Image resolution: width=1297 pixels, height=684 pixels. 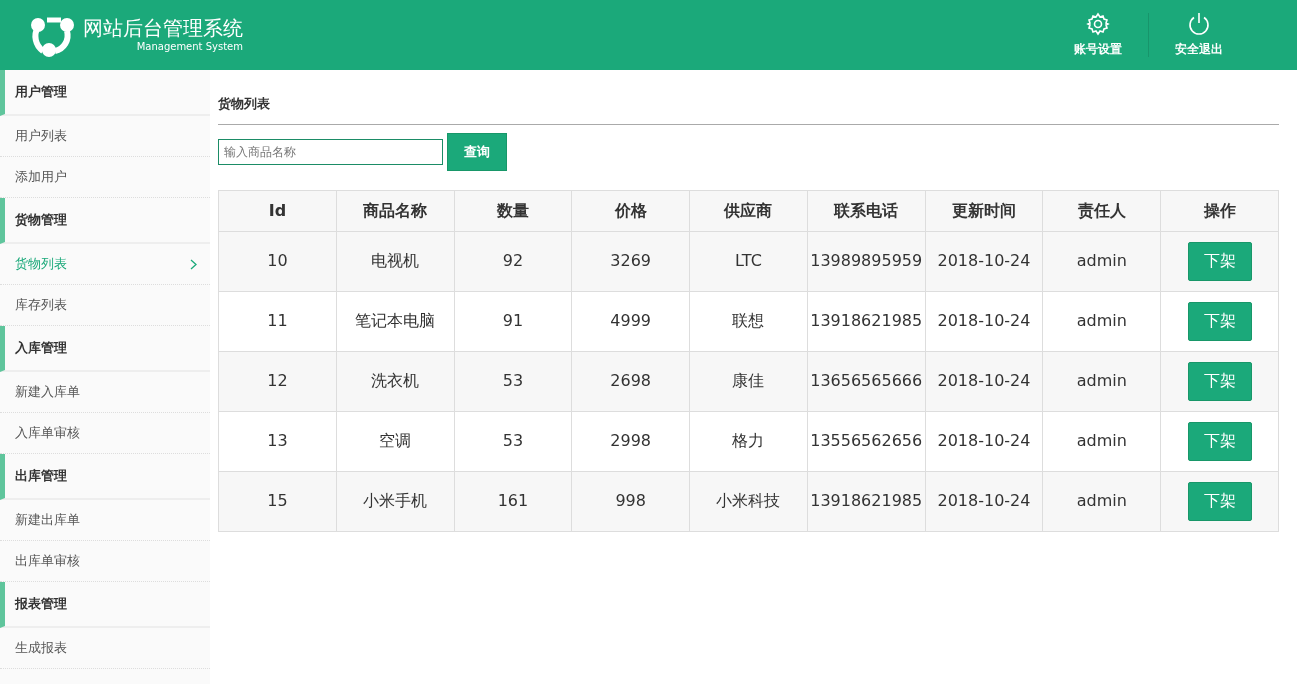 I want to click on logout-button: 安全退出, so click(x=1199, y=35).